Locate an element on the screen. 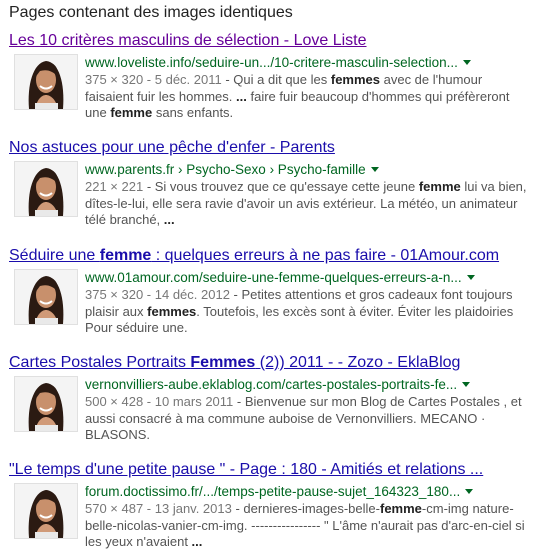 This screenshot has height=560, width=539. result-title-highlight: Femmes is located at coordinates (223, 362).